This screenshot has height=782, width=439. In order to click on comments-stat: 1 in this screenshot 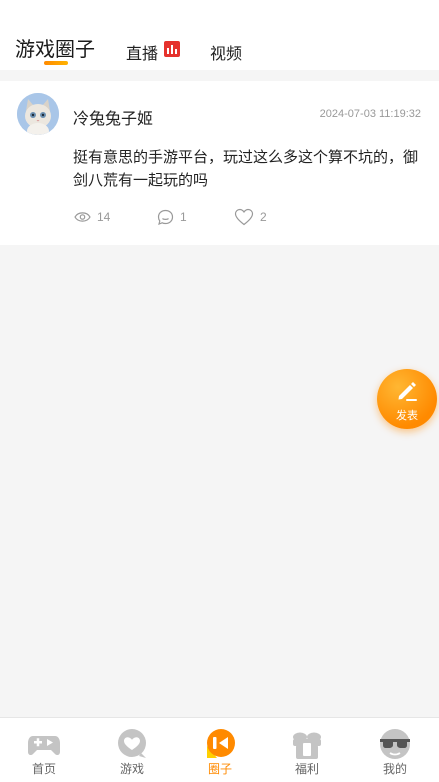, I will do `click(172, 217)`.